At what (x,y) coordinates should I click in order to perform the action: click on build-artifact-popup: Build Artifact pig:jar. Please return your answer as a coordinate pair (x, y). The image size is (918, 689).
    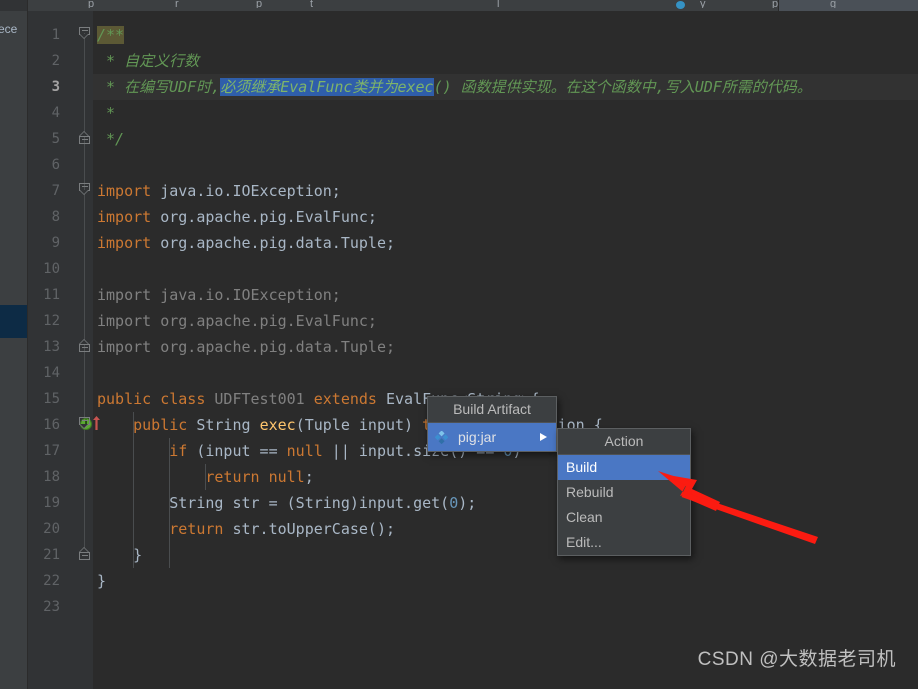
    Looking at the image, I should click on (492, 424).